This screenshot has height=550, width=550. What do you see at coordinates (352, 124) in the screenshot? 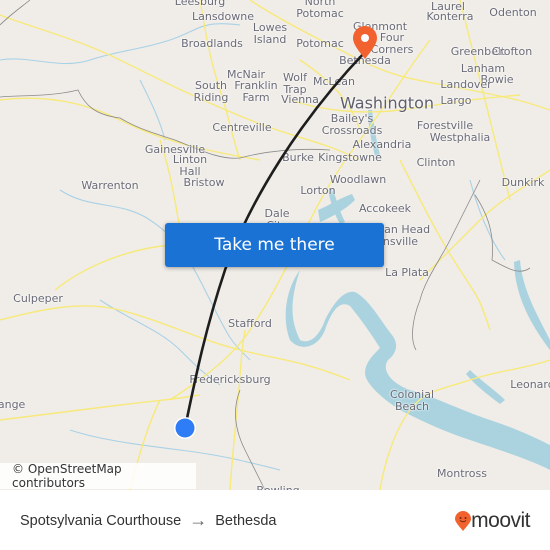
I see `place-label: Bailey's Crossroads` at bounding box center [352, 124].